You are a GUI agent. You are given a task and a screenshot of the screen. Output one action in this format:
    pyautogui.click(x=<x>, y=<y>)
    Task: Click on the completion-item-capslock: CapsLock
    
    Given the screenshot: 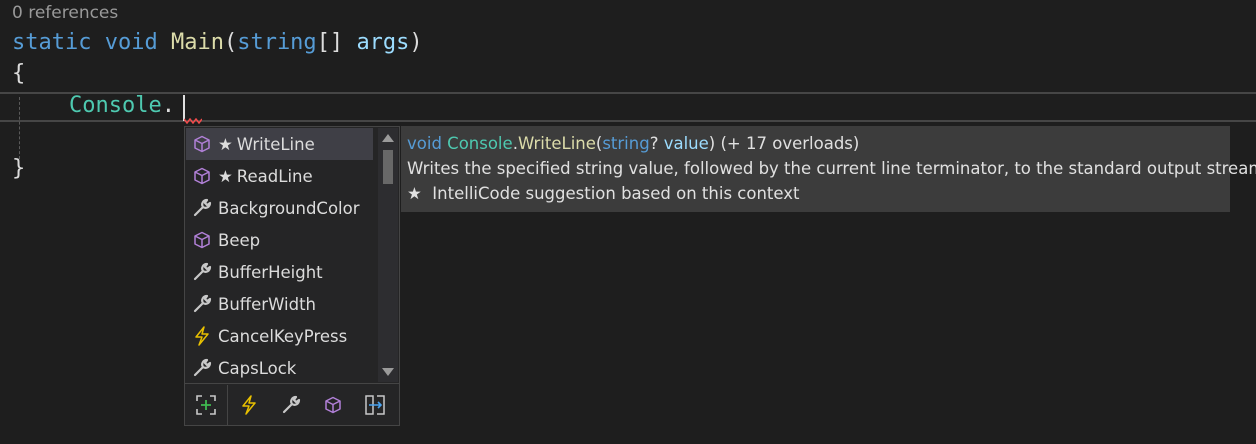 What is the action you would take?
    pyautogui.click(x=283, y=368)
    